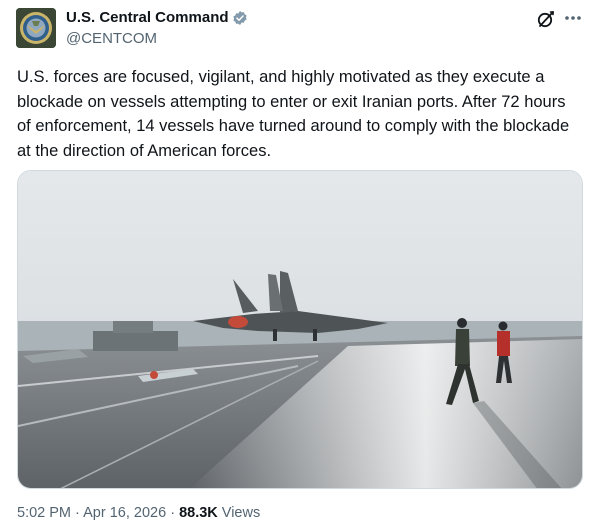  I want to click on display-name: U.S. Central Command, so click(147, 17).